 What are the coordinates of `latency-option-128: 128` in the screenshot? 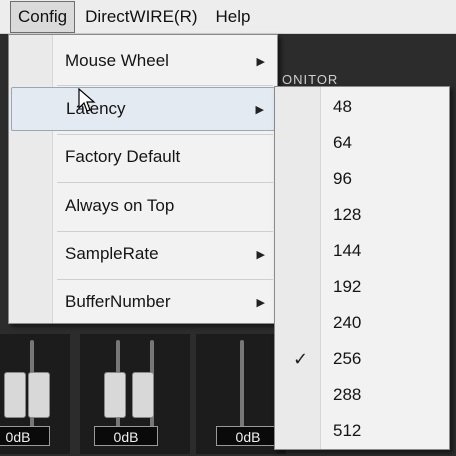 It's located at (362, 215).